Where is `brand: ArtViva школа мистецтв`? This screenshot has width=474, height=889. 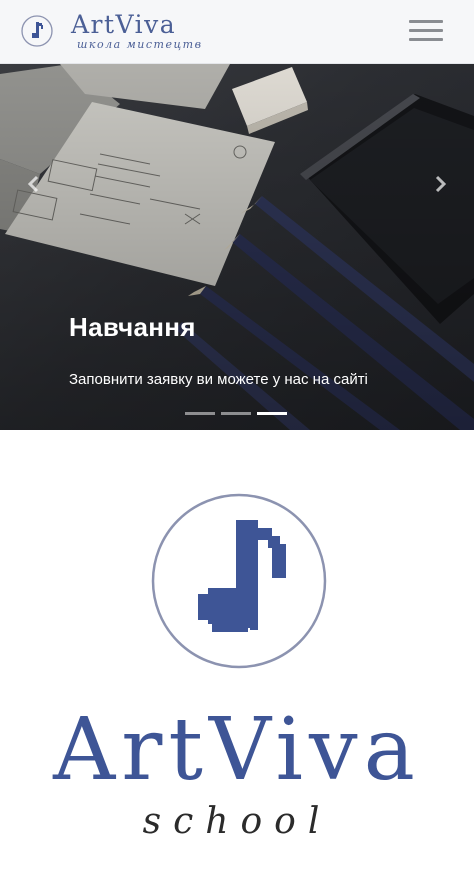 brand: ArtViva школа мистецтв is located at coordinates (136, 31).